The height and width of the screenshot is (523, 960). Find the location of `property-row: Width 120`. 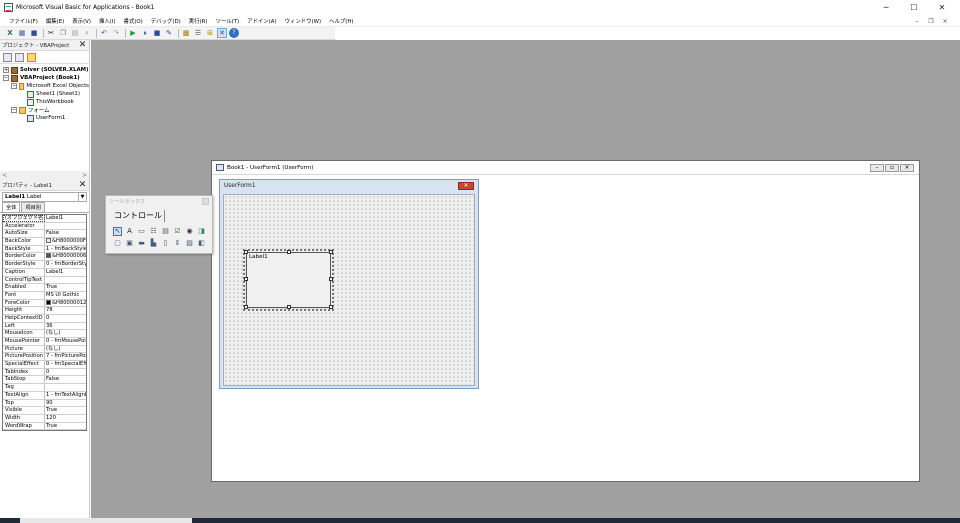

property-row: Width 120 is located at coordinates (44, 418).